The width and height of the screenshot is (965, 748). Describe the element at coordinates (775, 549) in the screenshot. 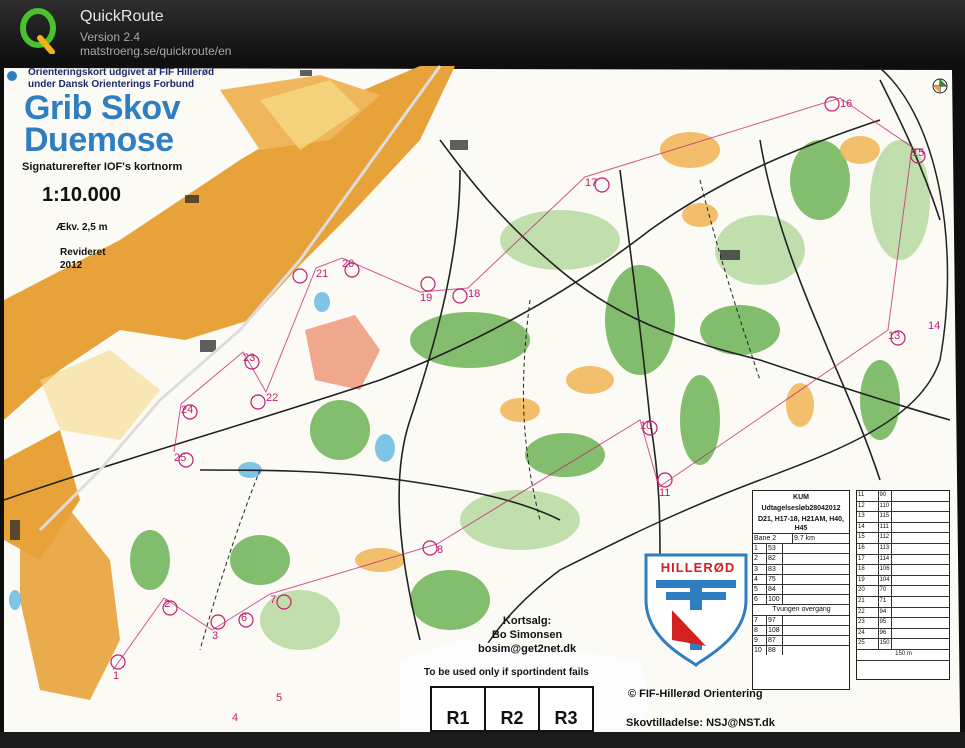

I see `dc-control-code: 53` at that location.